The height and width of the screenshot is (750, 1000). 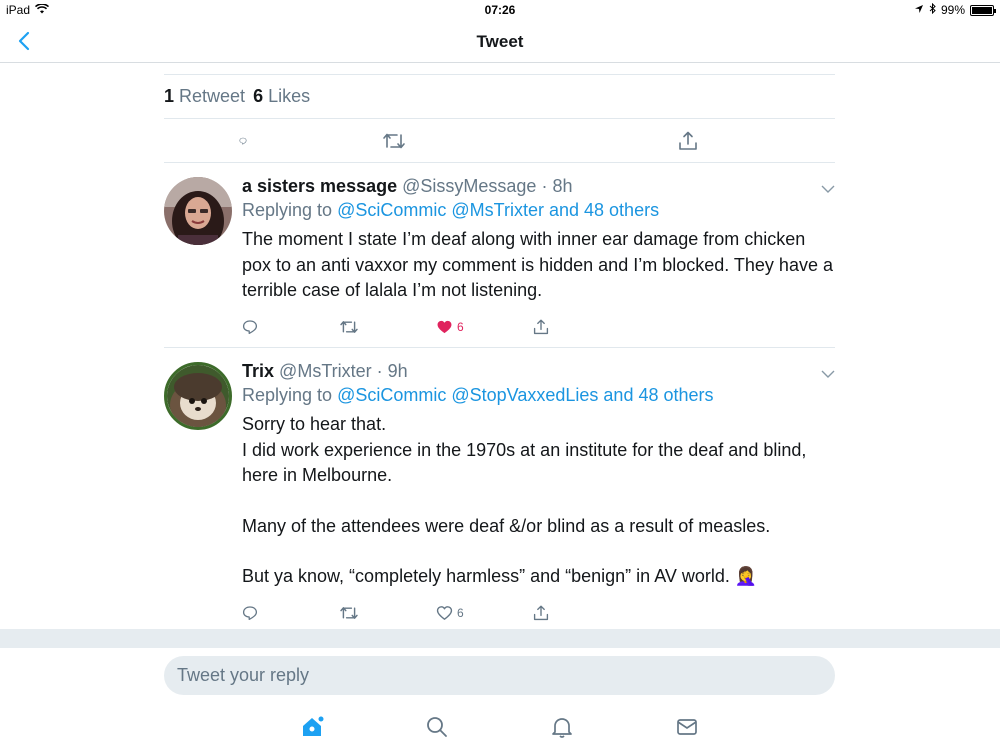 I want to click on page-title: Tweet, so click(x=500, y=41).